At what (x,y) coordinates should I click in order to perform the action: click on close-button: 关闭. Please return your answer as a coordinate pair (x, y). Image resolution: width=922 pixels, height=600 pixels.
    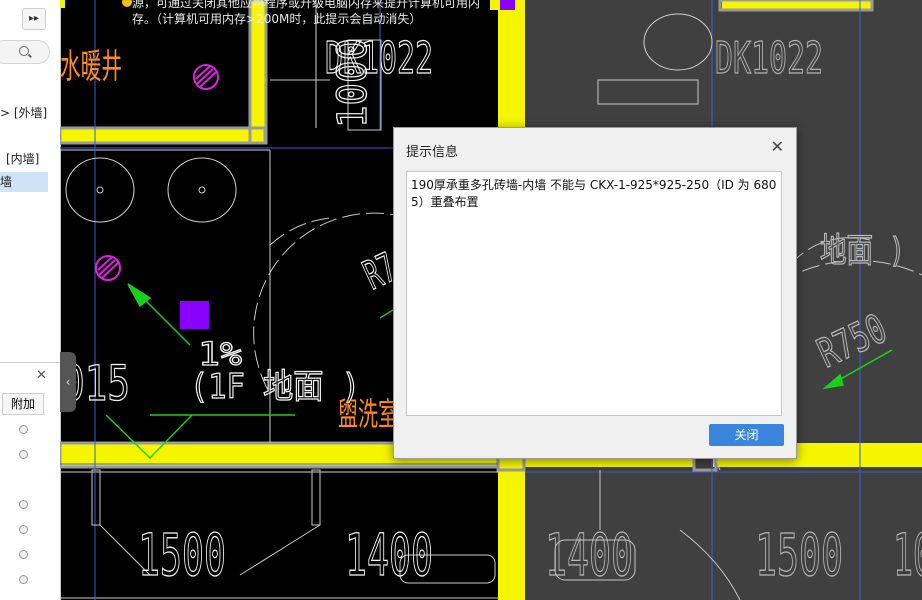
    Looking at the image, I should click on (746, 435).